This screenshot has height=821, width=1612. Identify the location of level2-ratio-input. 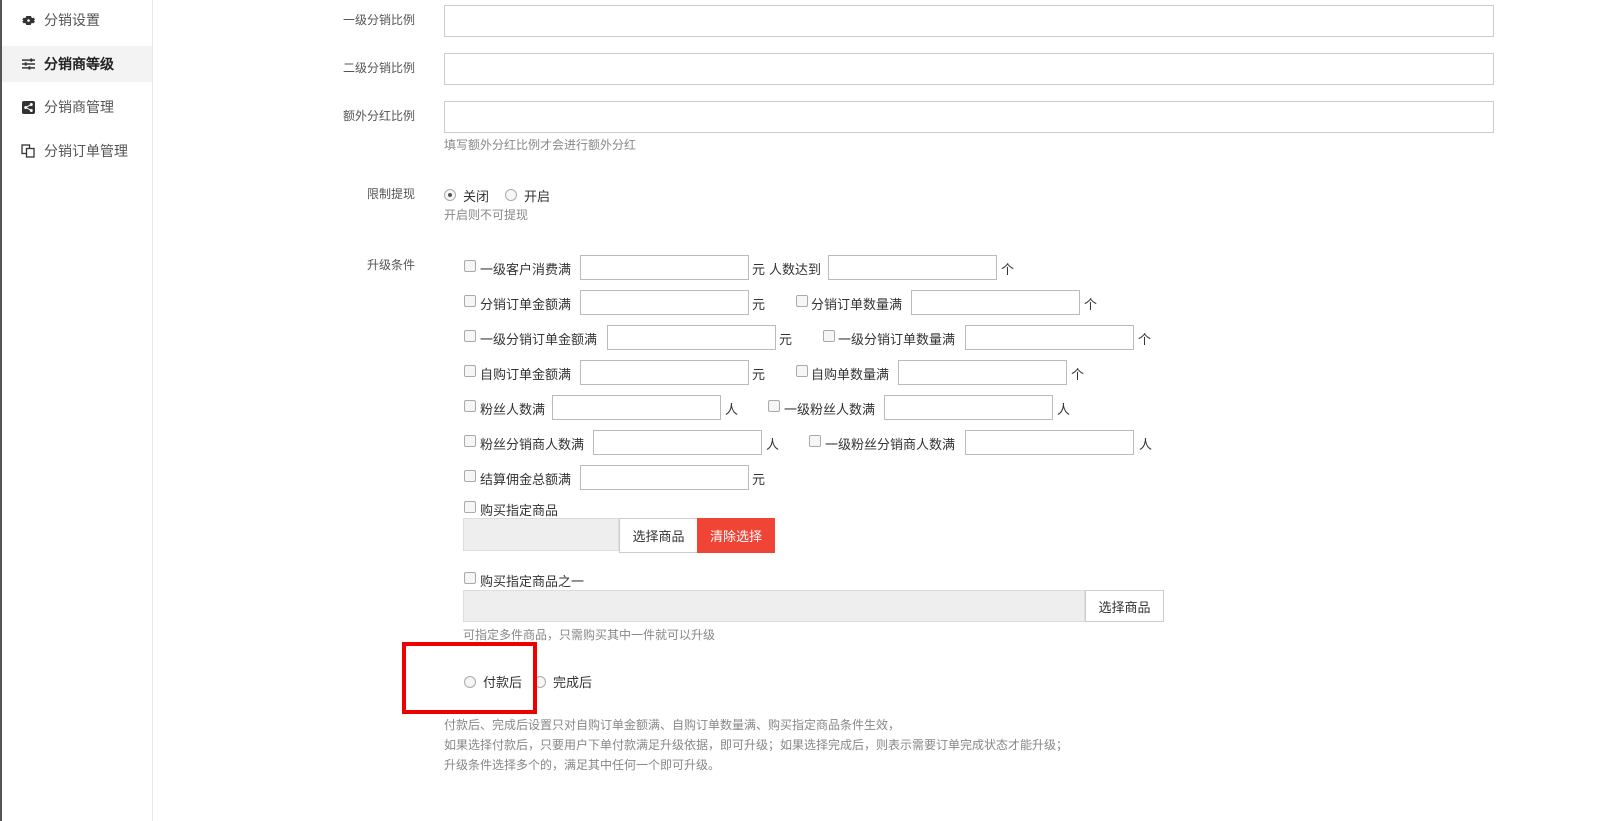
(969, 69).